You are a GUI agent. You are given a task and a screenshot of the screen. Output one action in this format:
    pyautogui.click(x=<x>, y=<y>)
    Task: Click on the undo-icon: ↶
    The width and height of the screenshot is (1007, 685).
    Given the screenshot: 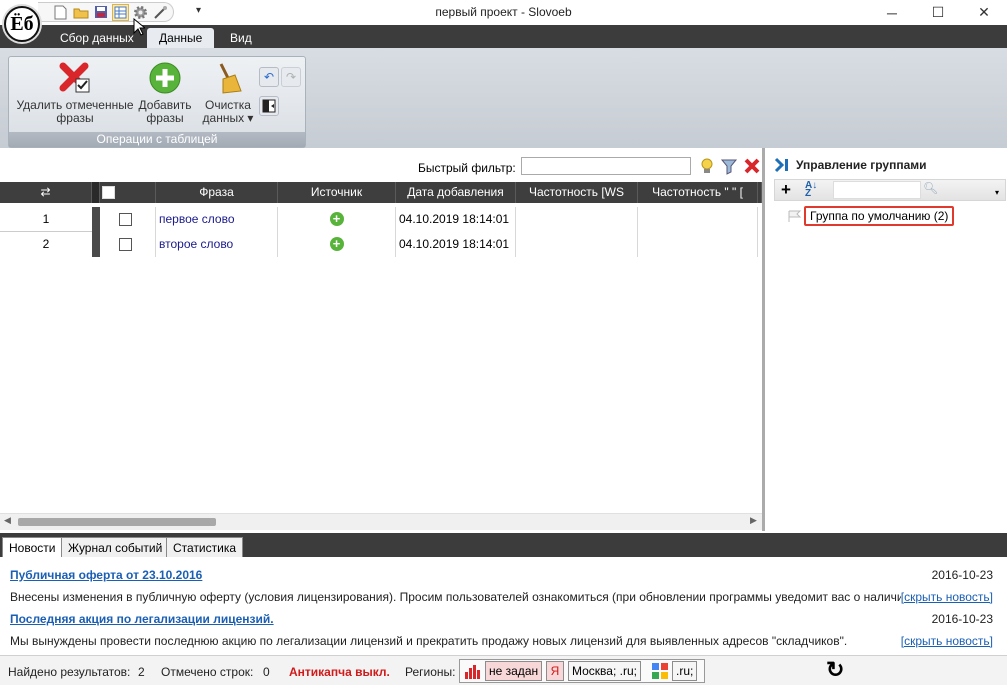 What is the action you would take?
    pyautogui.click(x=269, y=77)
    